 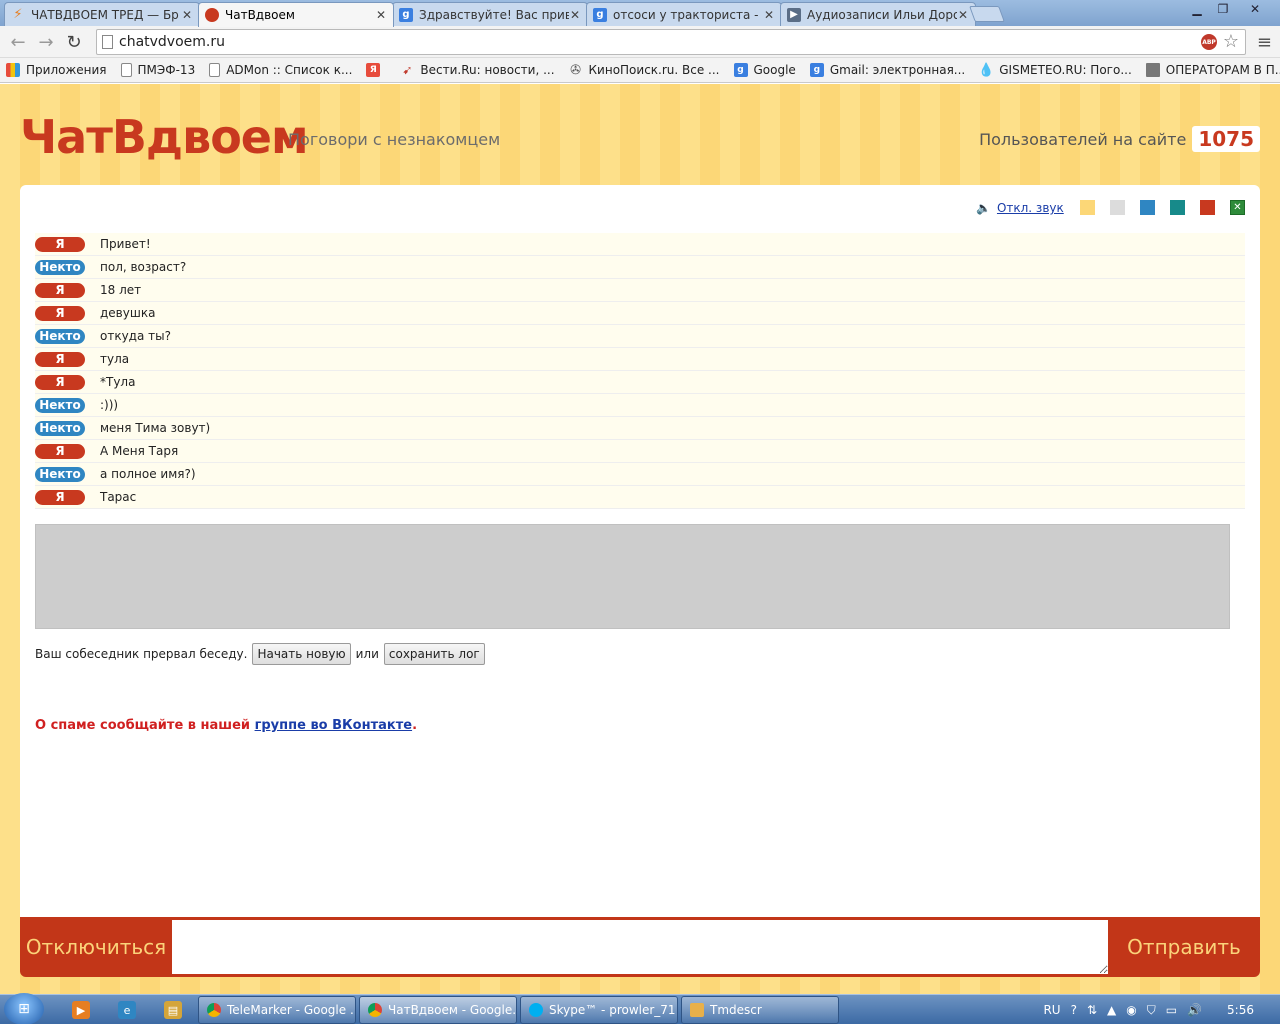 I want to click on bookmark-item: Я, so click(x=376, y=70).